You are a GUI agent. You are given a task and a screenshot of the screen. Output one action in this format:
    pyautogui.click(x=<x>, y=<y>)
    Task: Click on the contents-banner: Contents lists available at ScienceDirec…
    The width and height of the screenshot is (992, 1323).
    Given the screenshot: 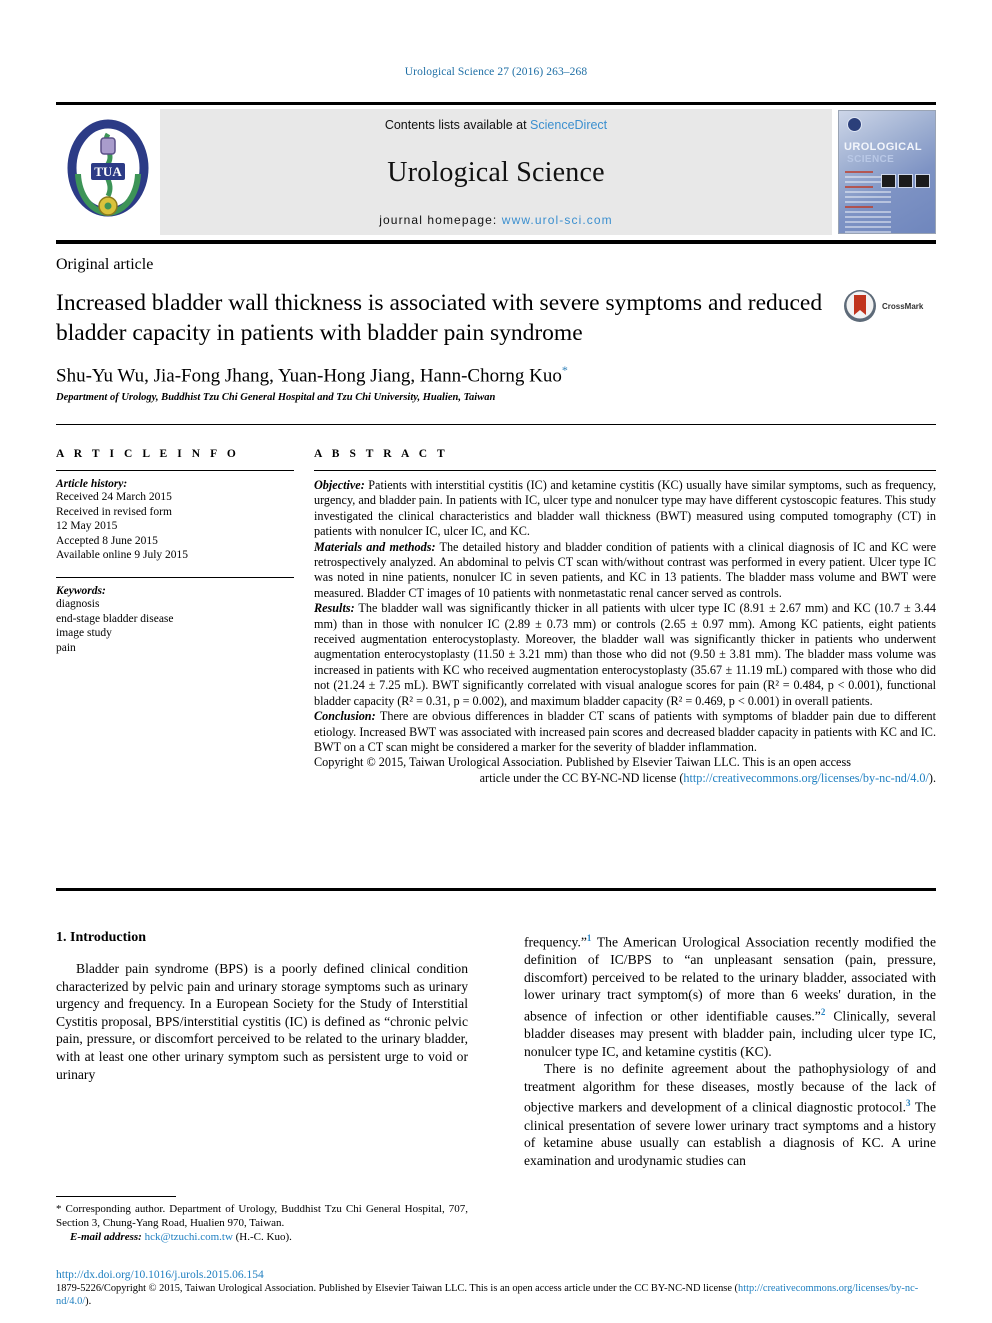 What is the action you would take?
    pyautogui.click(x=496, y=172)
    